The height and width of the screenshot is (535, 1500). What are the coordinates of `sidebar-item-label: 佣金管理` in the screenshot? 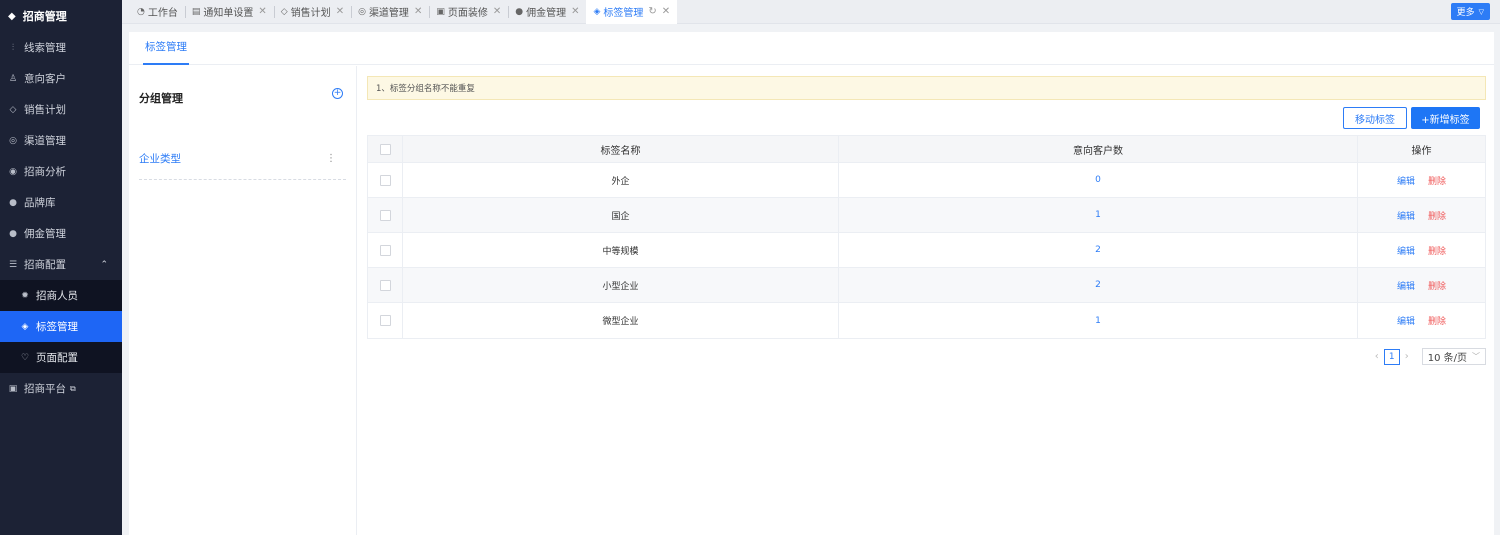 It's located at (45, 234).